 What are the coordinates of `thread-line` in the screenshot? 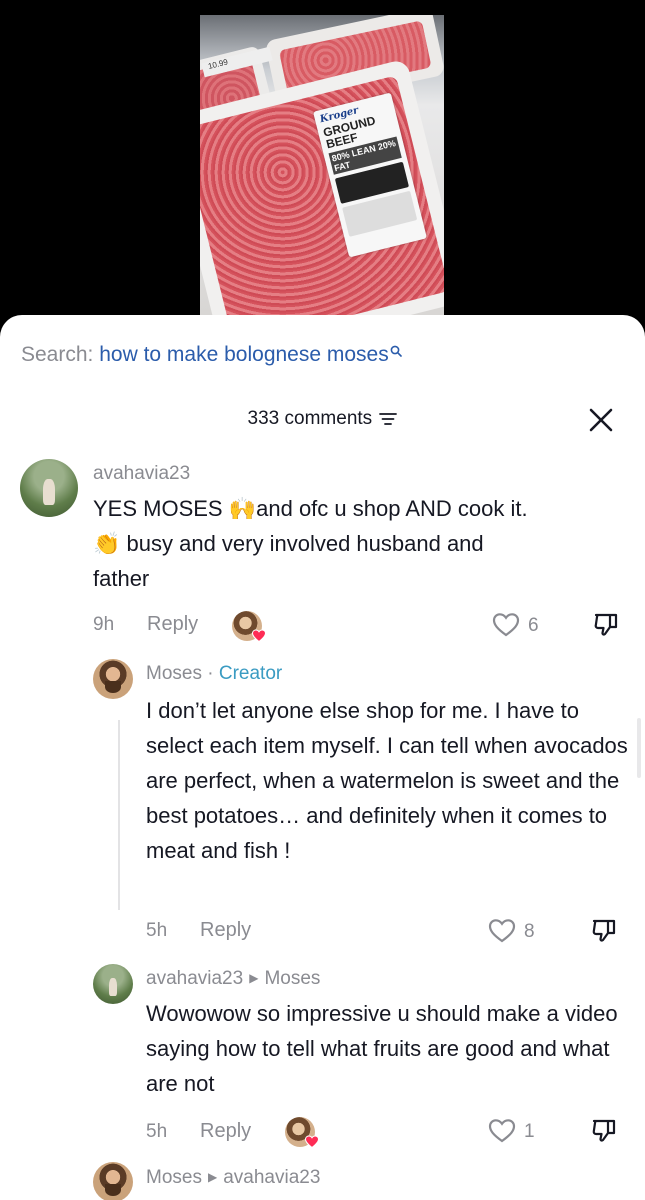 It's located at (119, 815).